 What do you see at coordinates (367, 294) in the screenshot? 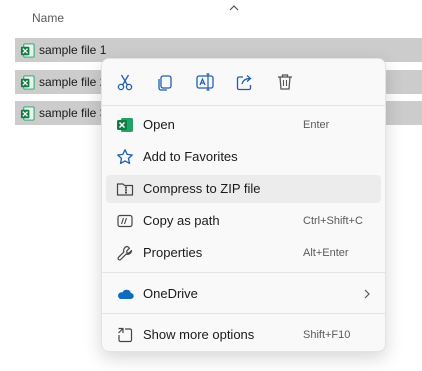
I see `chevron-right-icon` at bounding box center [367, 294].